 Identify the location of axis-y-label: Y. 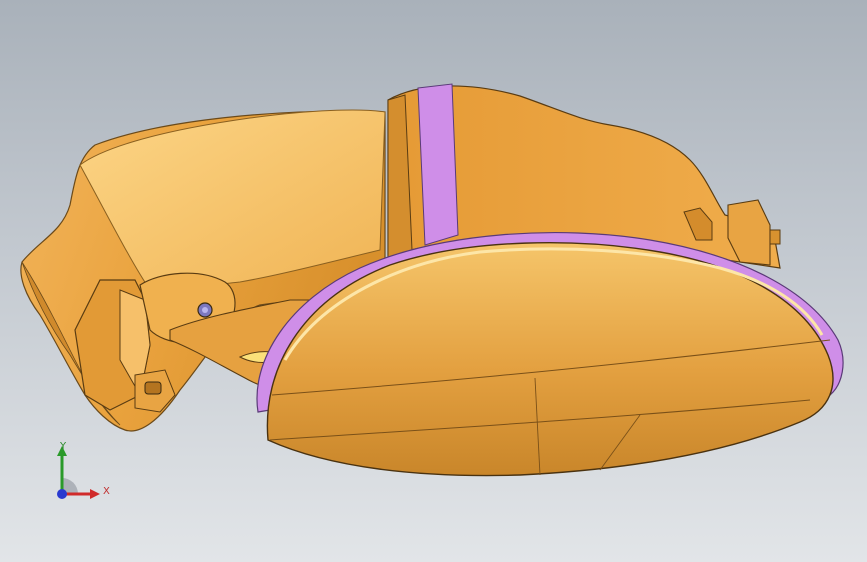
(63, 446).